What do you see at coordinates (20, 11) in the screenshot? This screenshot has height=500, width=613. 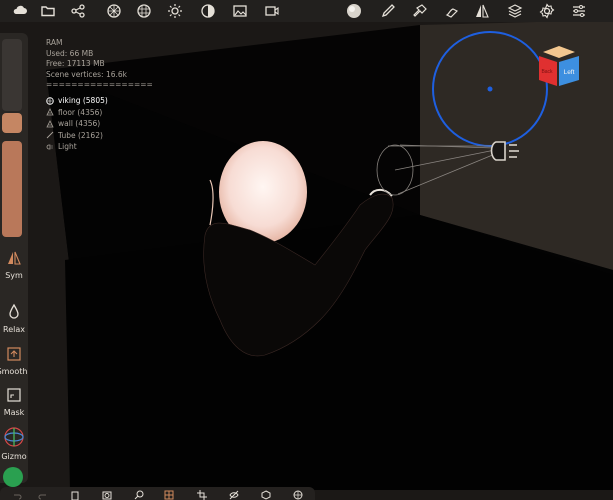 I see `cloud-icon` at bounding box center [20, 11].